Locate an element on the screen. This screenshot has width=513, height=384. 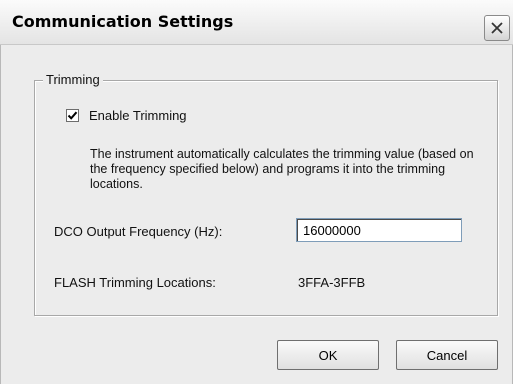
enable-trimming-label: Enable Trimming is located at coordinates (138, 115).